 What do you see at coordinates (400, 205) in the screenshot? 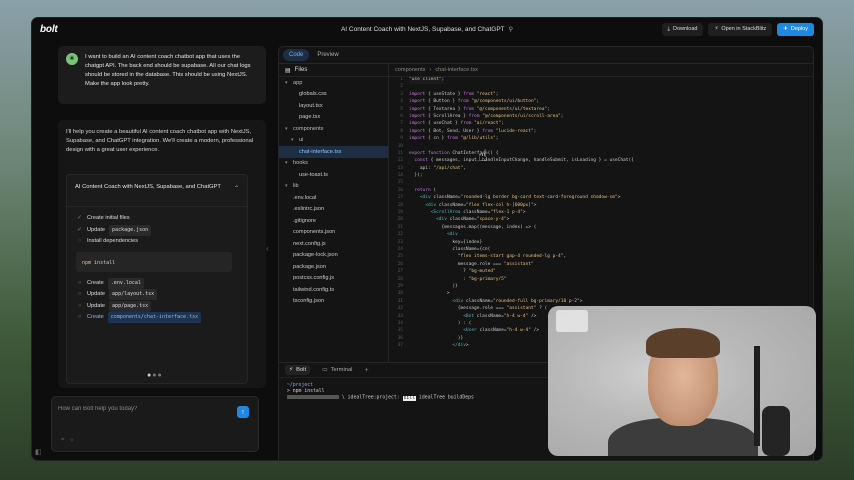
I see `line-number: 18` at bounding box center [400, 205].